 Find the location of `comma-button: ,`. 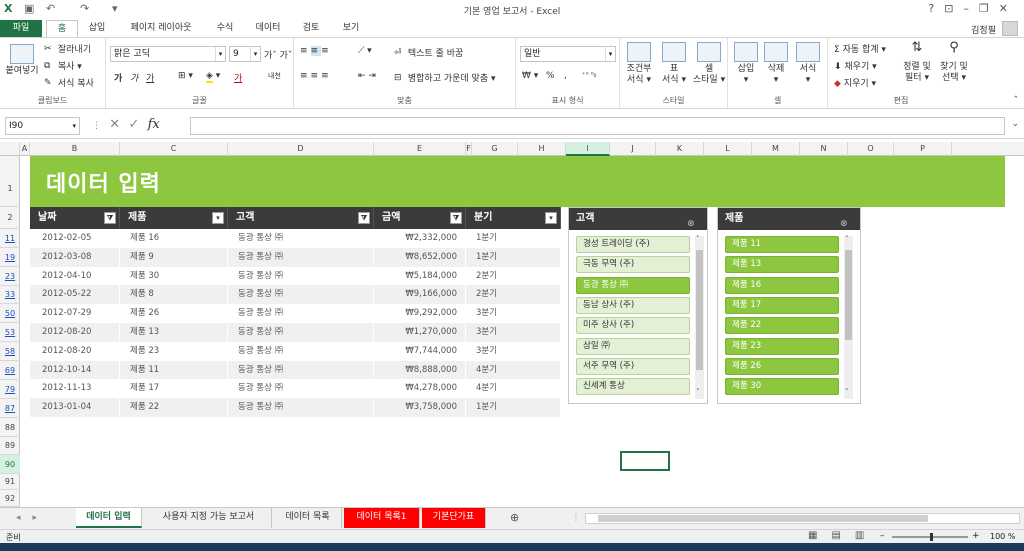

comma-button: , is located at coordinates (565, 76).